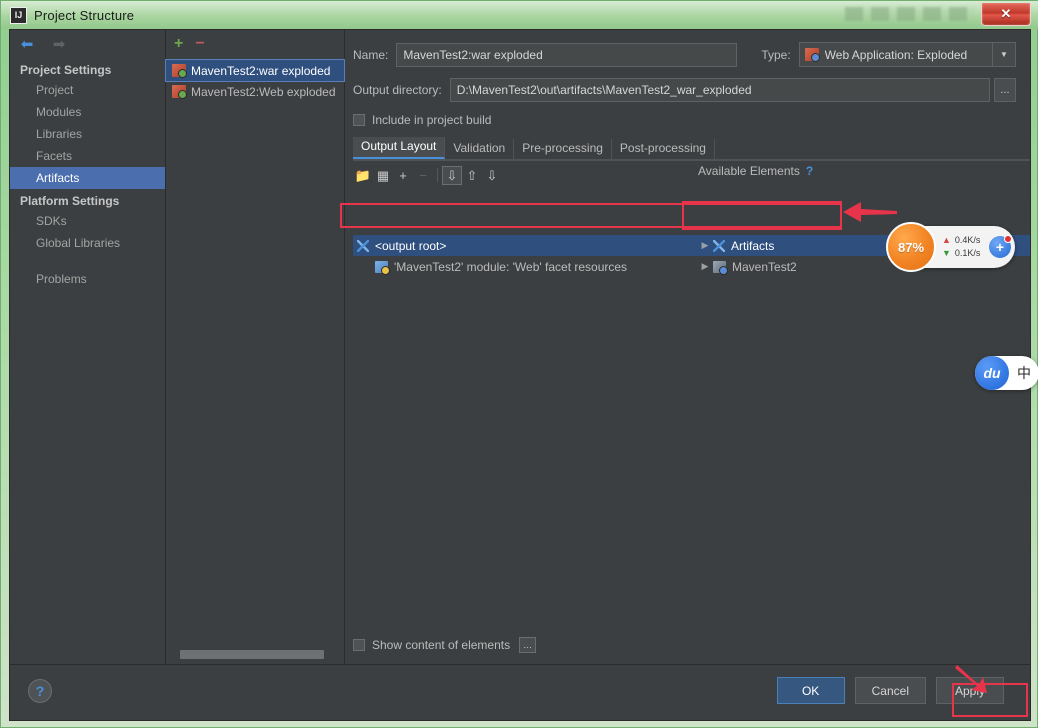 The width and height of the screenshot is (1038, 728). Describe the element at coordinates (359, 645) in the screenshot. I see `show-content-checkbox` at that location.